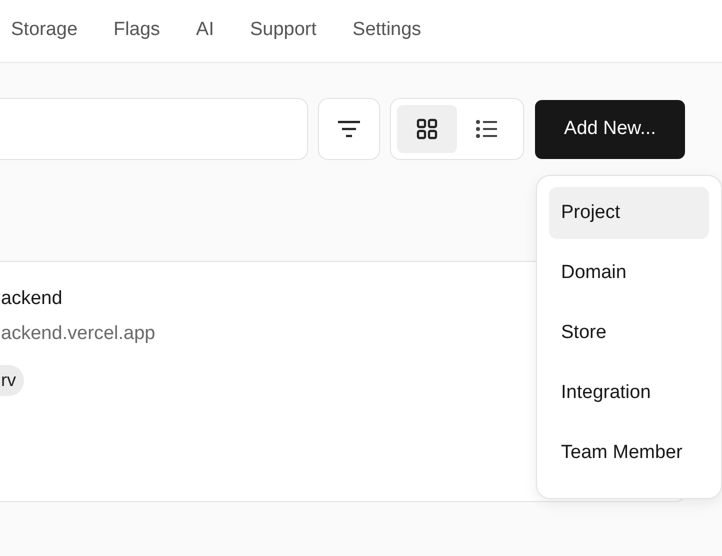 The image size is (722, 556). What do you see at coordinates (283, 31) in the screenshot?
I see `nav-tab: Support` at bounding box center [283, 31].